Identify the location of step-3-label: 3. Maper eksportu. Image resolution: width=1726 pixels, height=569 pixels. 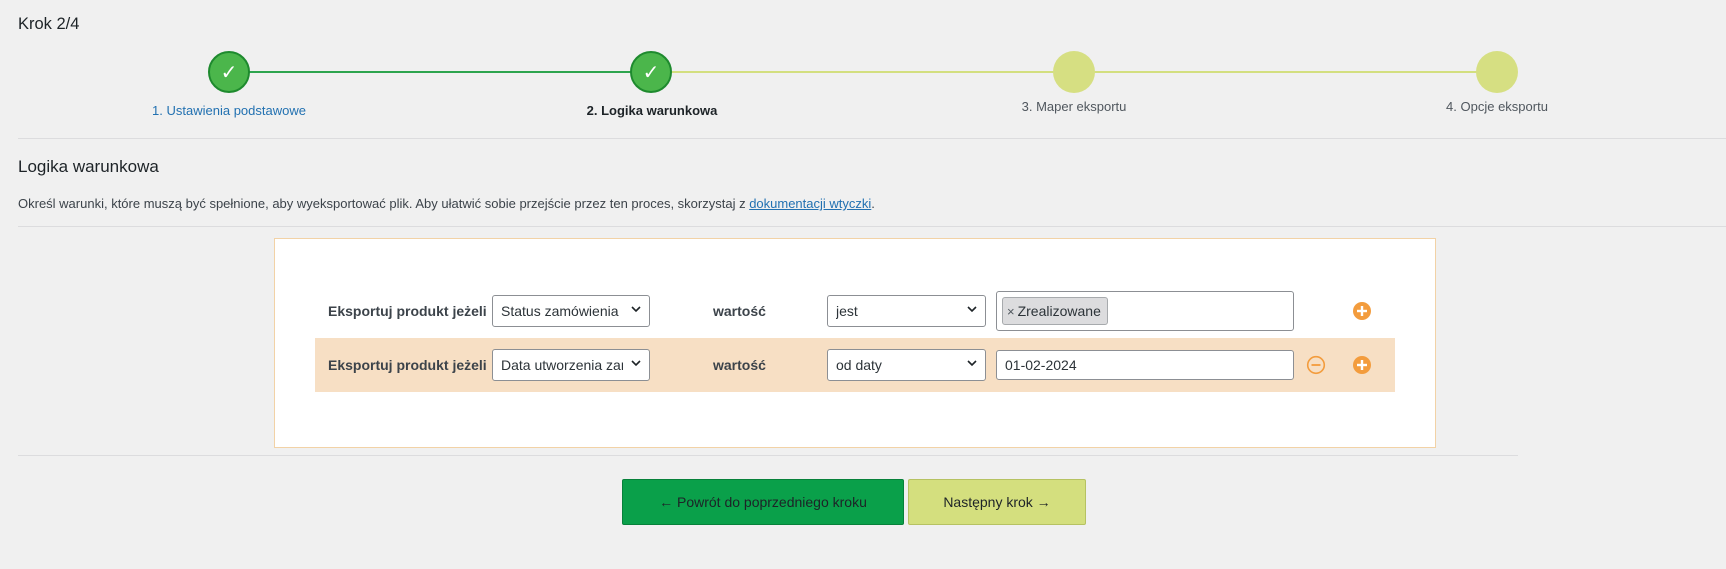
(1074, 106).